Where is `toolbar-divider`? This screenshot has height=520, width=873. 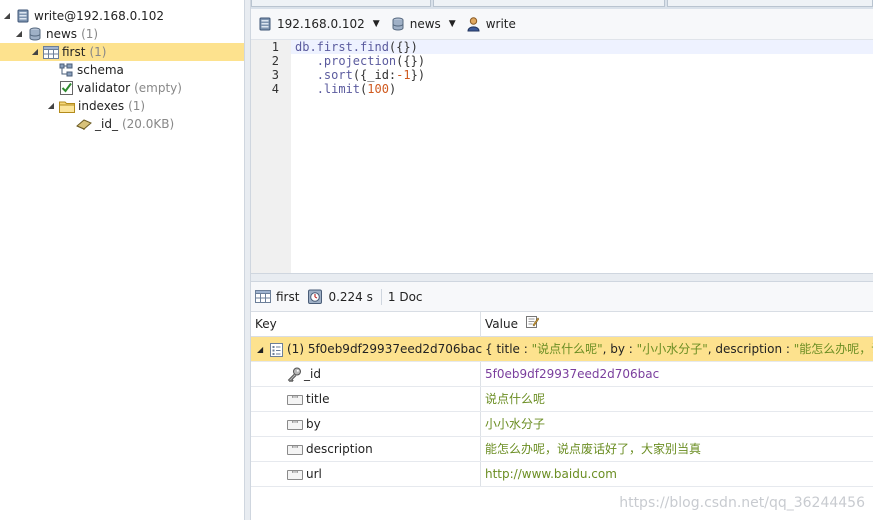 toolbar-divider is located at coordinates (381, 296).